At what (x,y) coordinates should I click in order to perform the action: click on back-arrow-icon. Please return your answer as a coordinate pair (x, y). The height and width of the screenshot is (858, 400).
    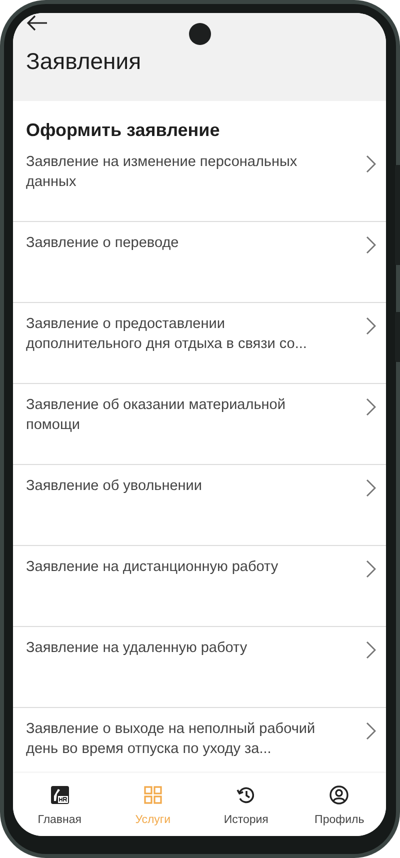
    Looking at the image, I should click on (37, 23).